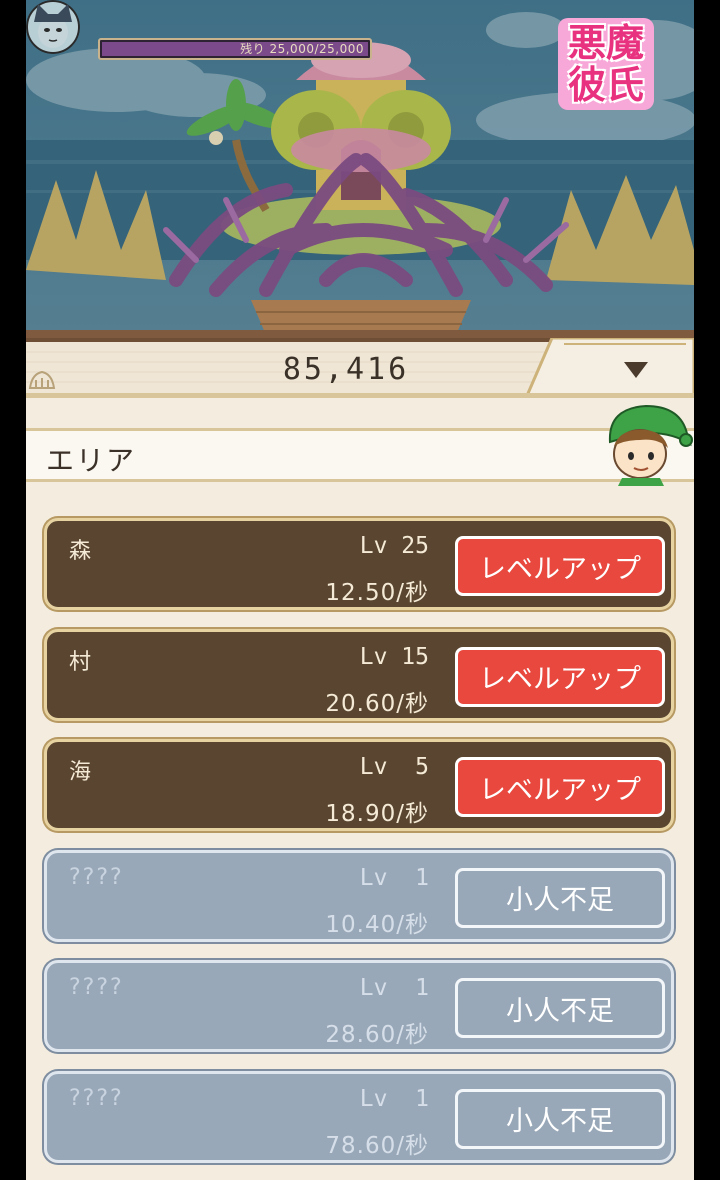  What do you see at coordinates (377, 814) in the screenshot?
I see `area-rate: 18.90/秒` at bounding box center [377, 814].